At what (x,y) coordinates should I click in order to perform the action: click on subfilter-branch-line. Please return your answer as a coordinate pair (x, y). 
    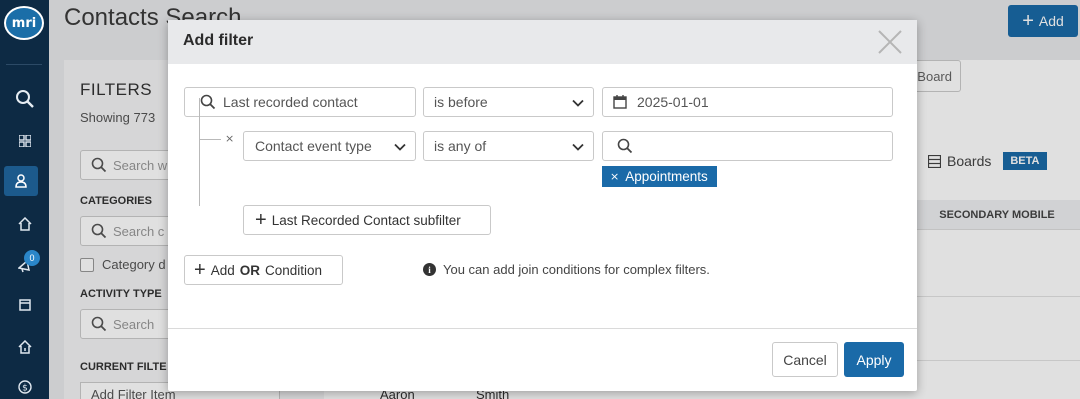
    Looking at the image, I should click on (210, 139).